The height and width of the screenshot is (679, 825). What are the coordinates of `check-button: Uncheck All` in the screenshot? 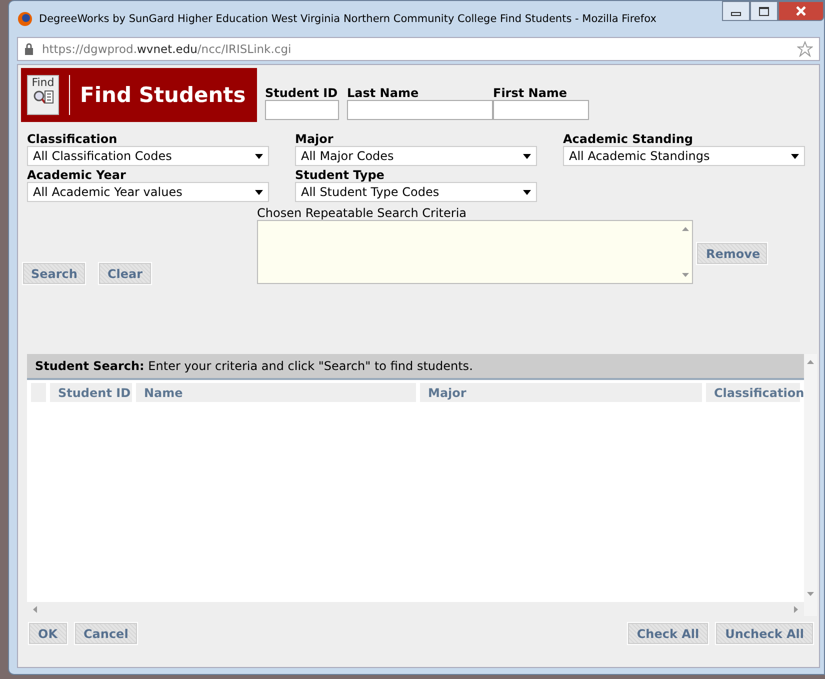 It's located at (764, 633).